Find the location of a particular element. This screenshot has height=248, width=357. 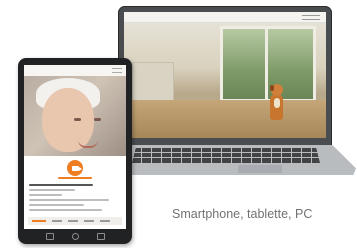

caption: Smartphone, tablette, PC is located at coordinates (242, 214).